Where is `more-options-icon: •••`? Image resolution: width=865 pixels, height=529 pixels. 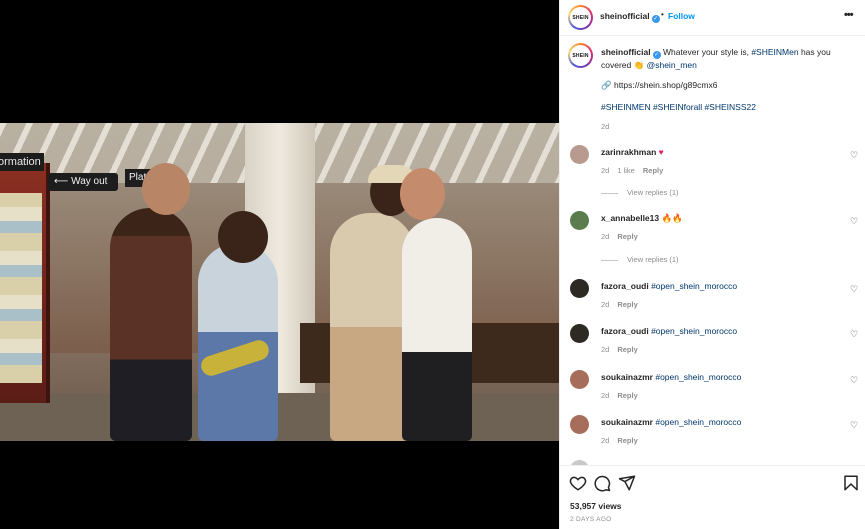
more-options-icon: ••• is located at coordinates (849, 15).